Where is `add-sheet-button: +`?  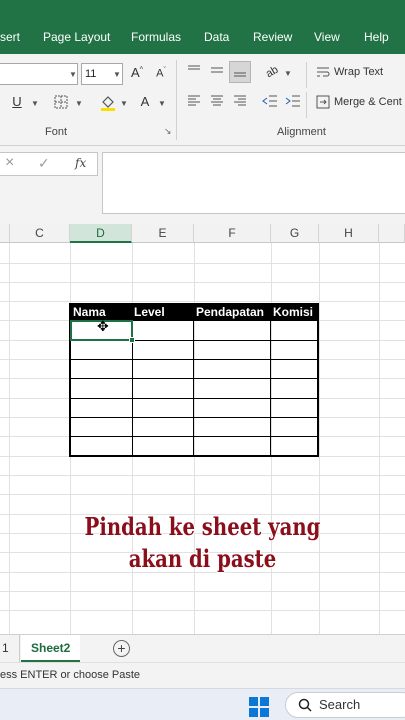
add-sheet-button: + is located at coordinates (121, 648).